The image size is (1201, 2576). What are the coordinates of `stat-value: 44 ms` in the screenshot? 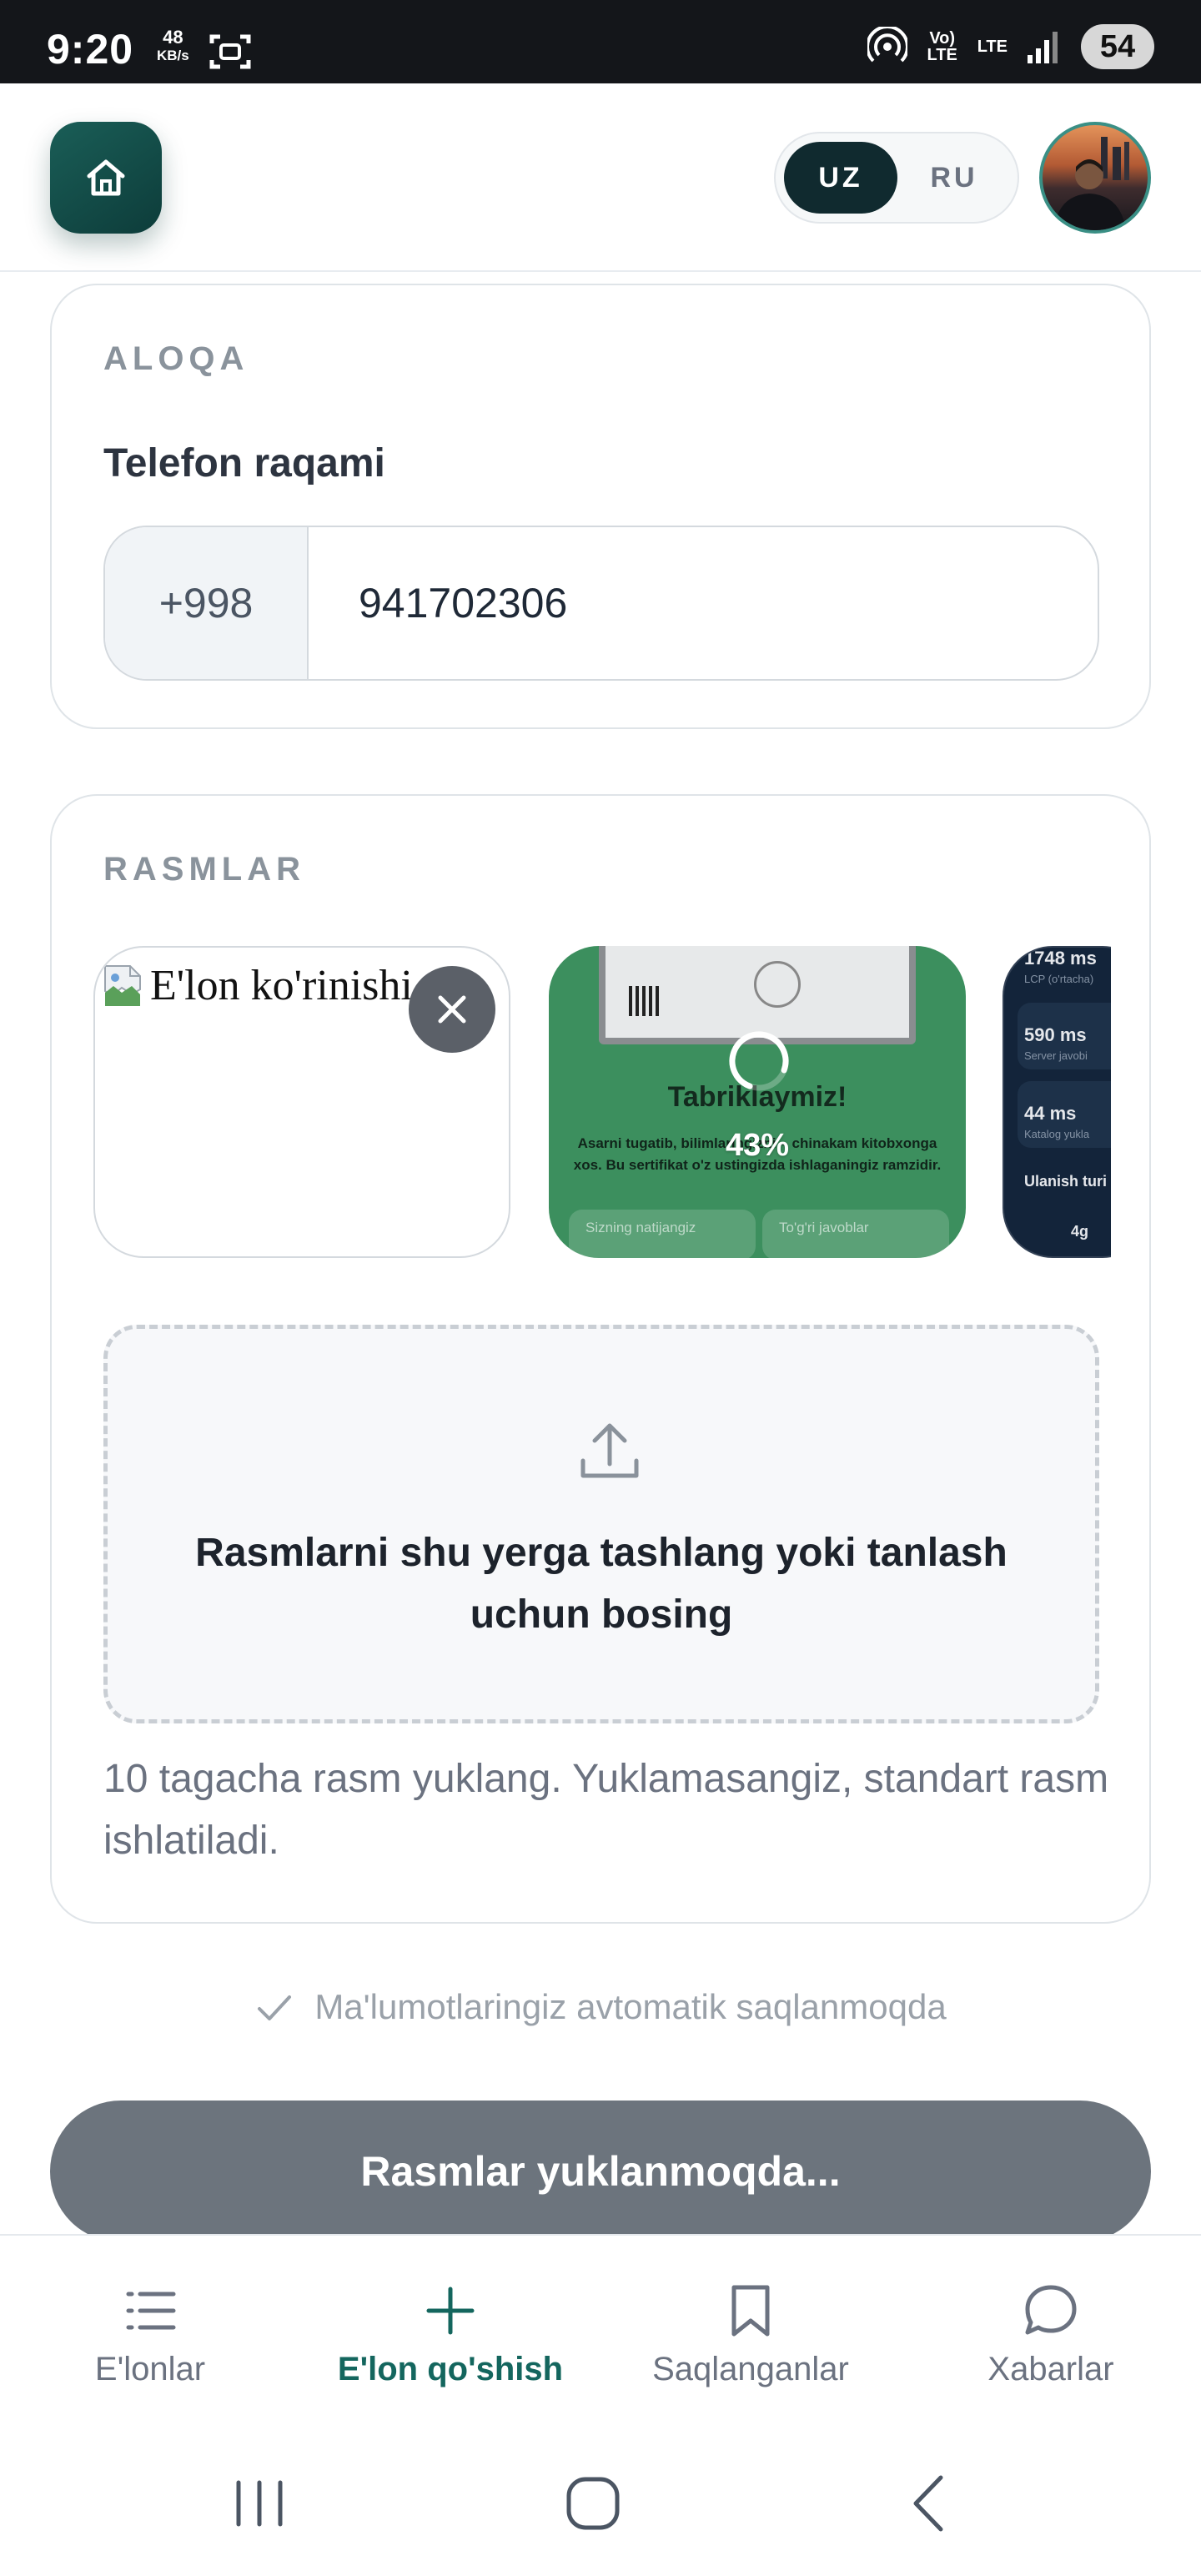 It's located at (1050, 1113).